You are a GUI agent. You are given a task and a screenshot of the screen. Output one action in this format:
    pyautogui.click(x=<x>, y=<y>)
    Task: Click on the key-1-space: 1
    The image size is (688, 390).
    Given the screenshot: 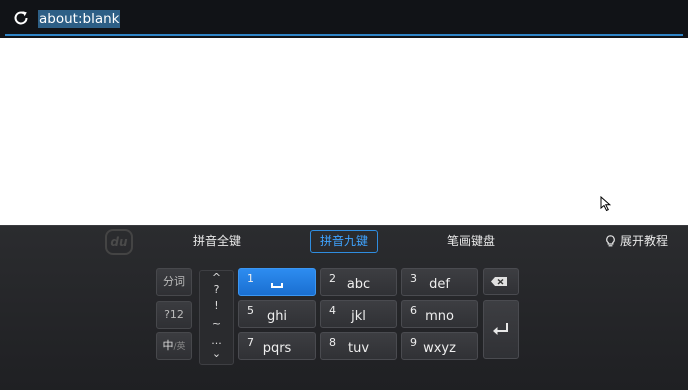 What is the action you would take?
    pyautogui.click(x=277, y=282)
    